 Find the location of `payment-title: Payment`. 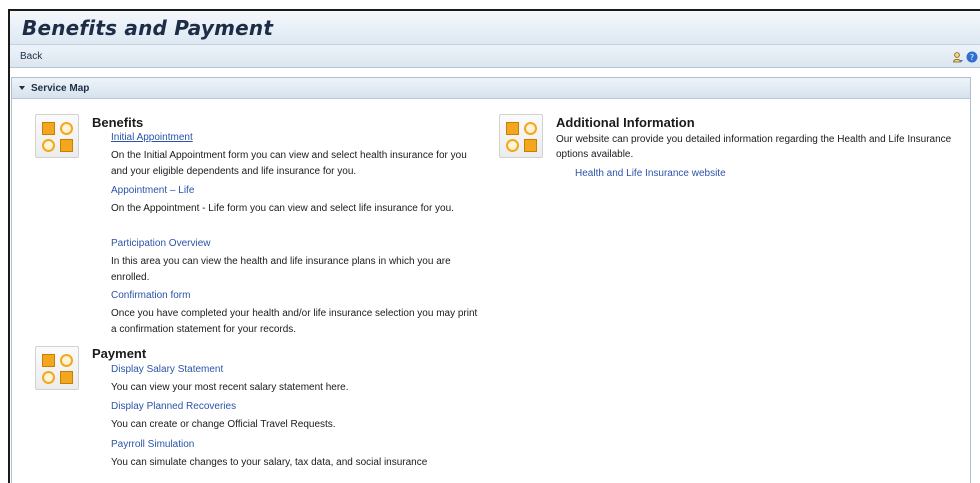

payment-title: Payment is located at coordinates (119, 353).